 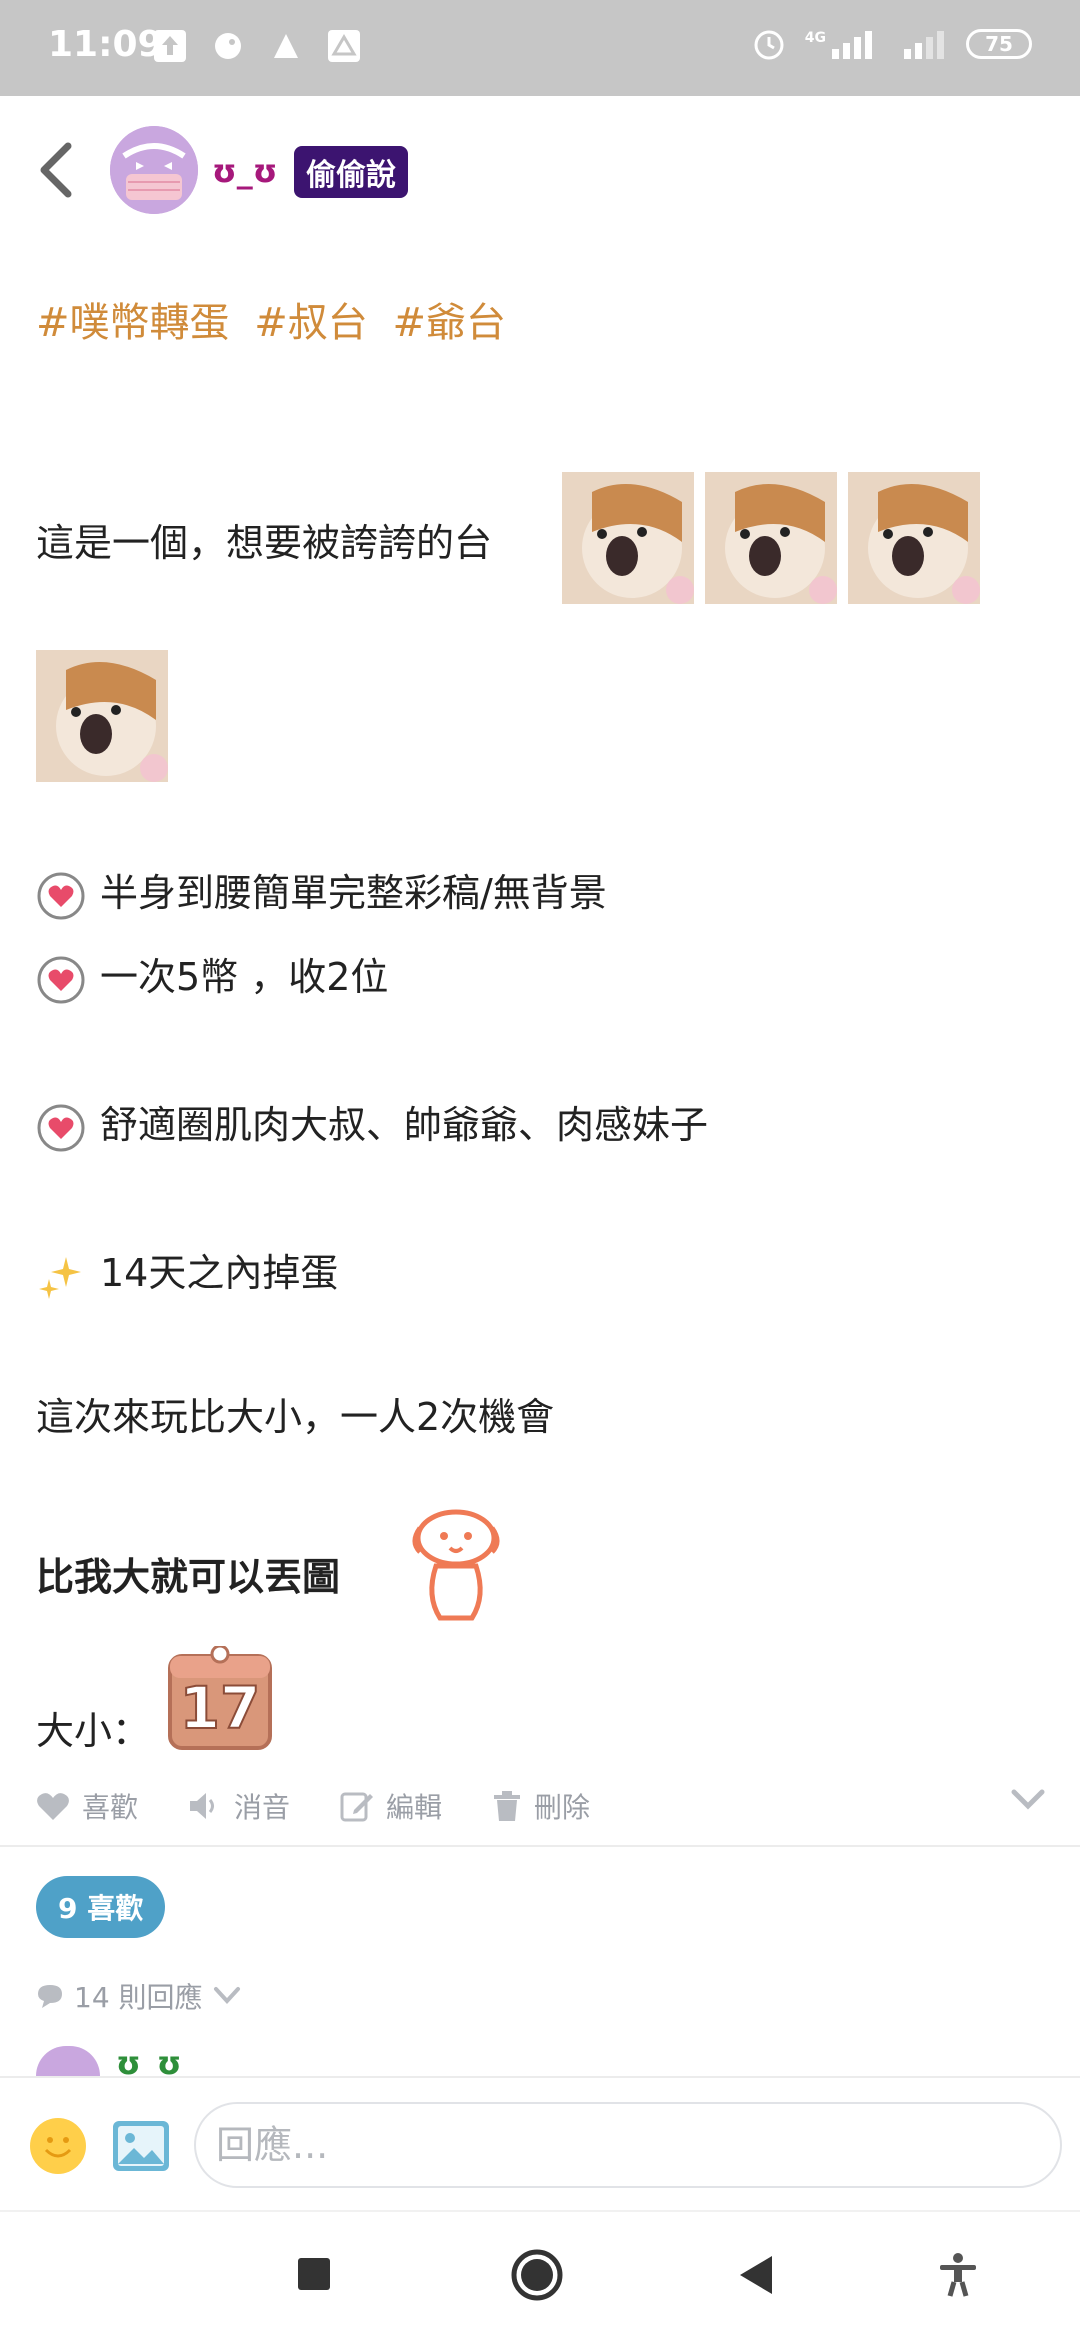 What do you see at coordinates (105, 44) in the screenshot?
I see `status-time: 11:09` at bounding box center [105, 44].